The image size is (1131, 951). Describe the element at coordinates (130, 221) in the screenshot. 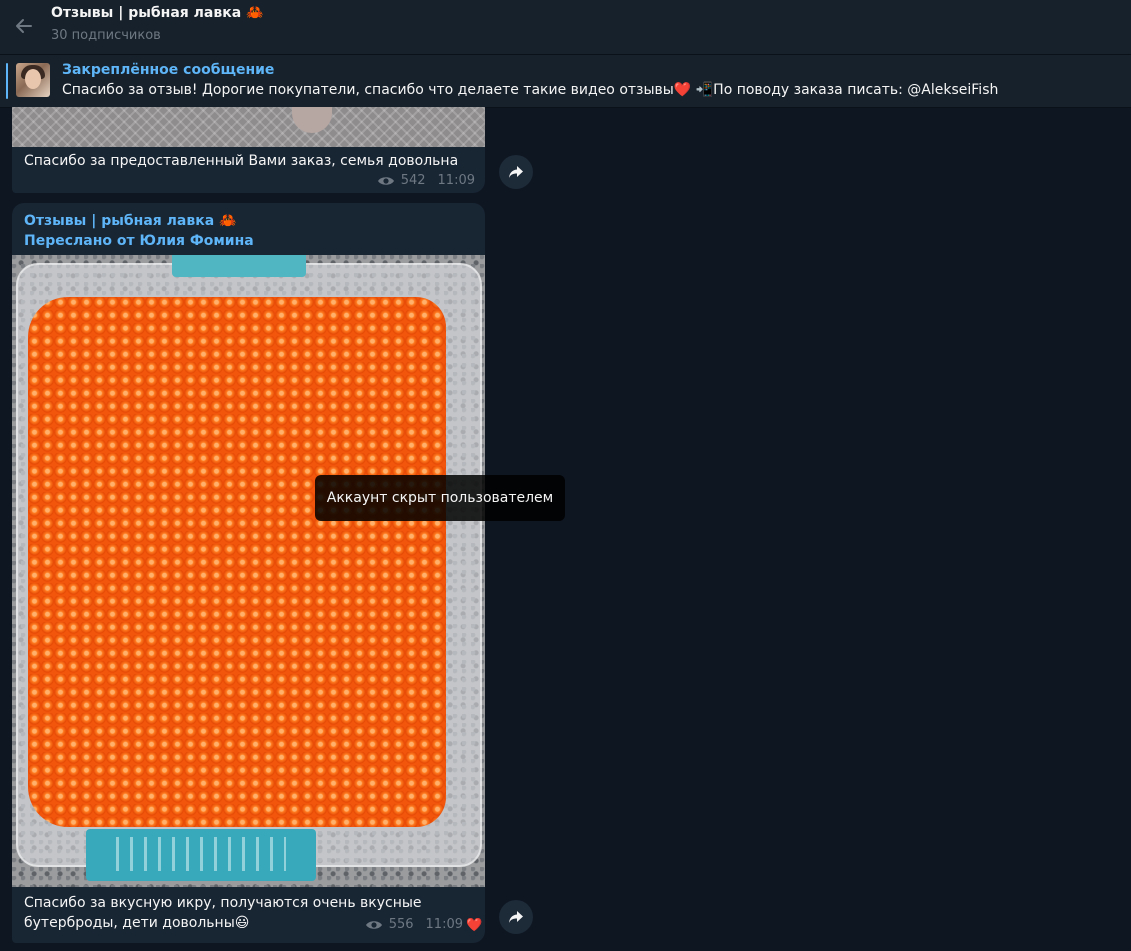

I see `message-author: Отзывы | рыбная лавка 🦀` at that location.